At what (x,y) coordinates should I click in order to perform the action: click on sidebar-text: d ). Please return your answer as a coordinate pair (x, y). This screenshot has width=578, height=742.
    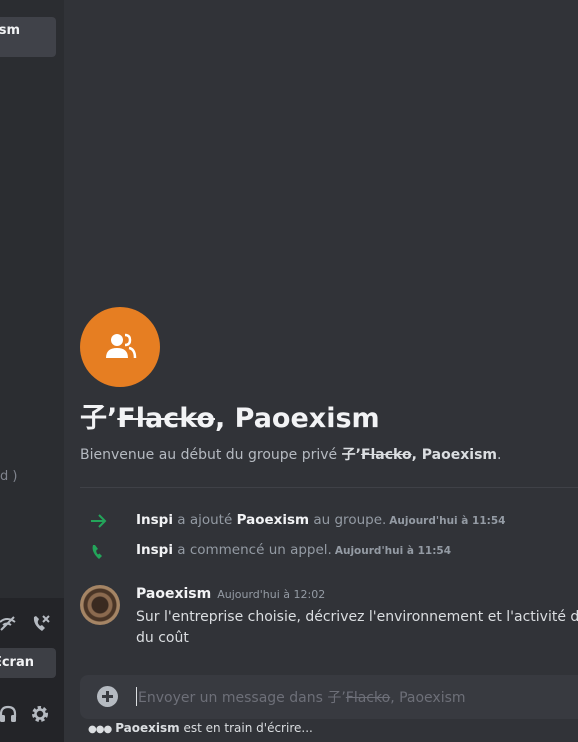
    Looking at the image, I should click on (9, 476).